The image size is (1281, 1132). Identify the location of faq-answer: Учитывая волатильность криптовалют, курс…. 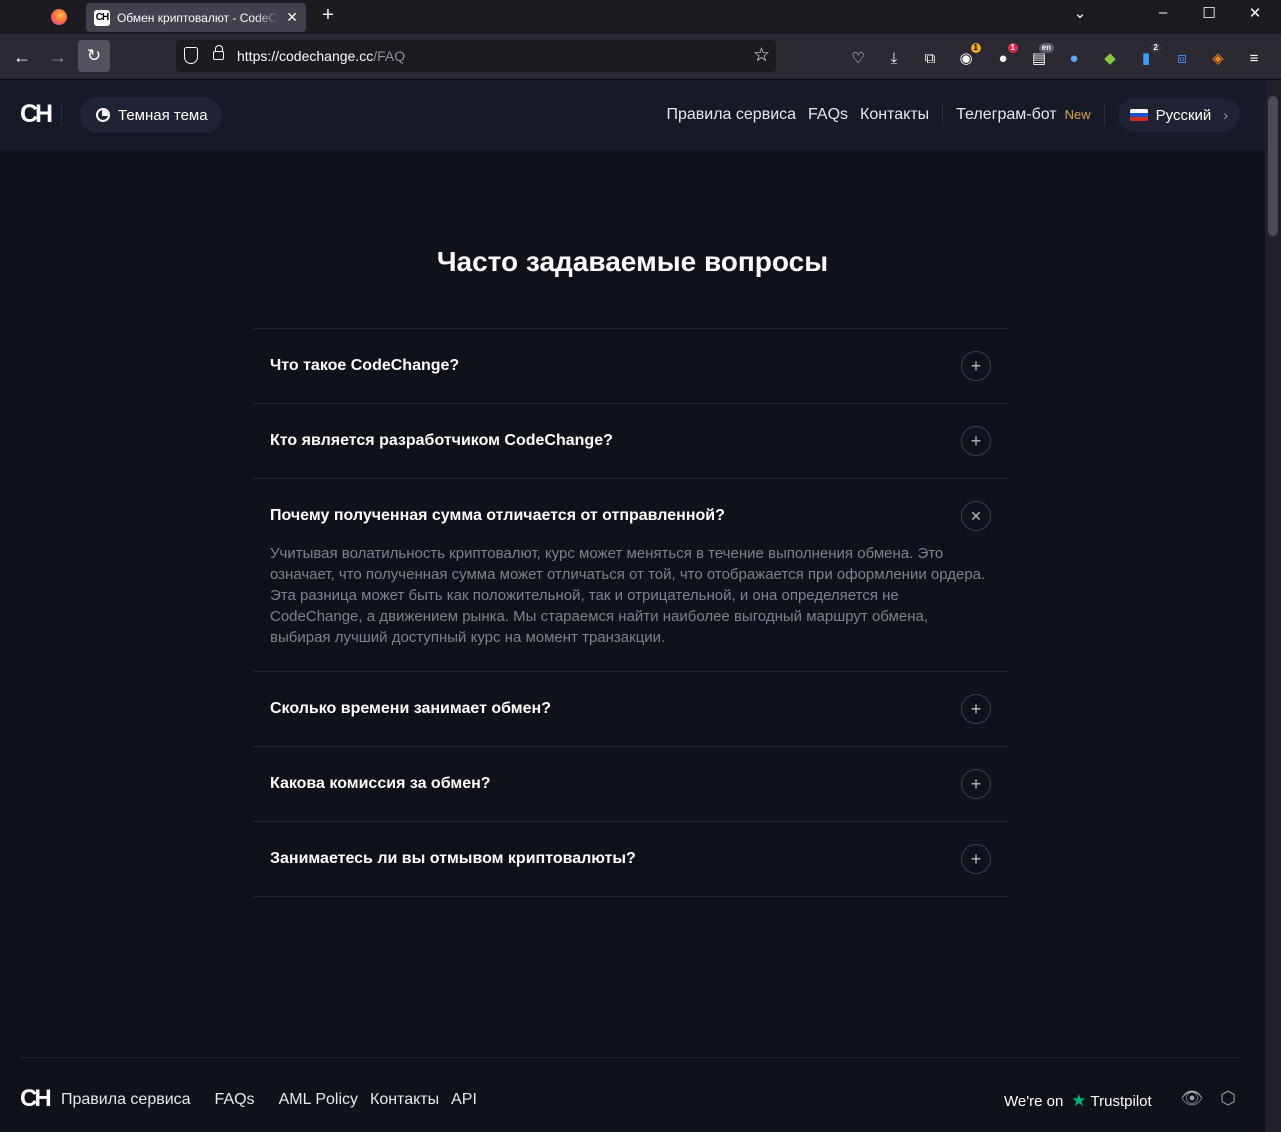
(628, 595).